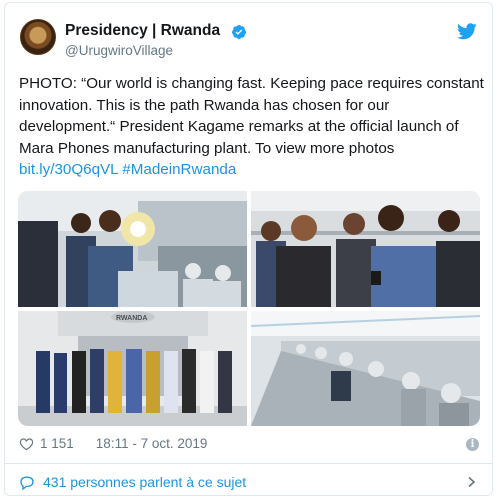 This screenshot has height=502, width=499. Describe the element at coordinates (38, 37) in the screenshot. I see `avatar` at that location.